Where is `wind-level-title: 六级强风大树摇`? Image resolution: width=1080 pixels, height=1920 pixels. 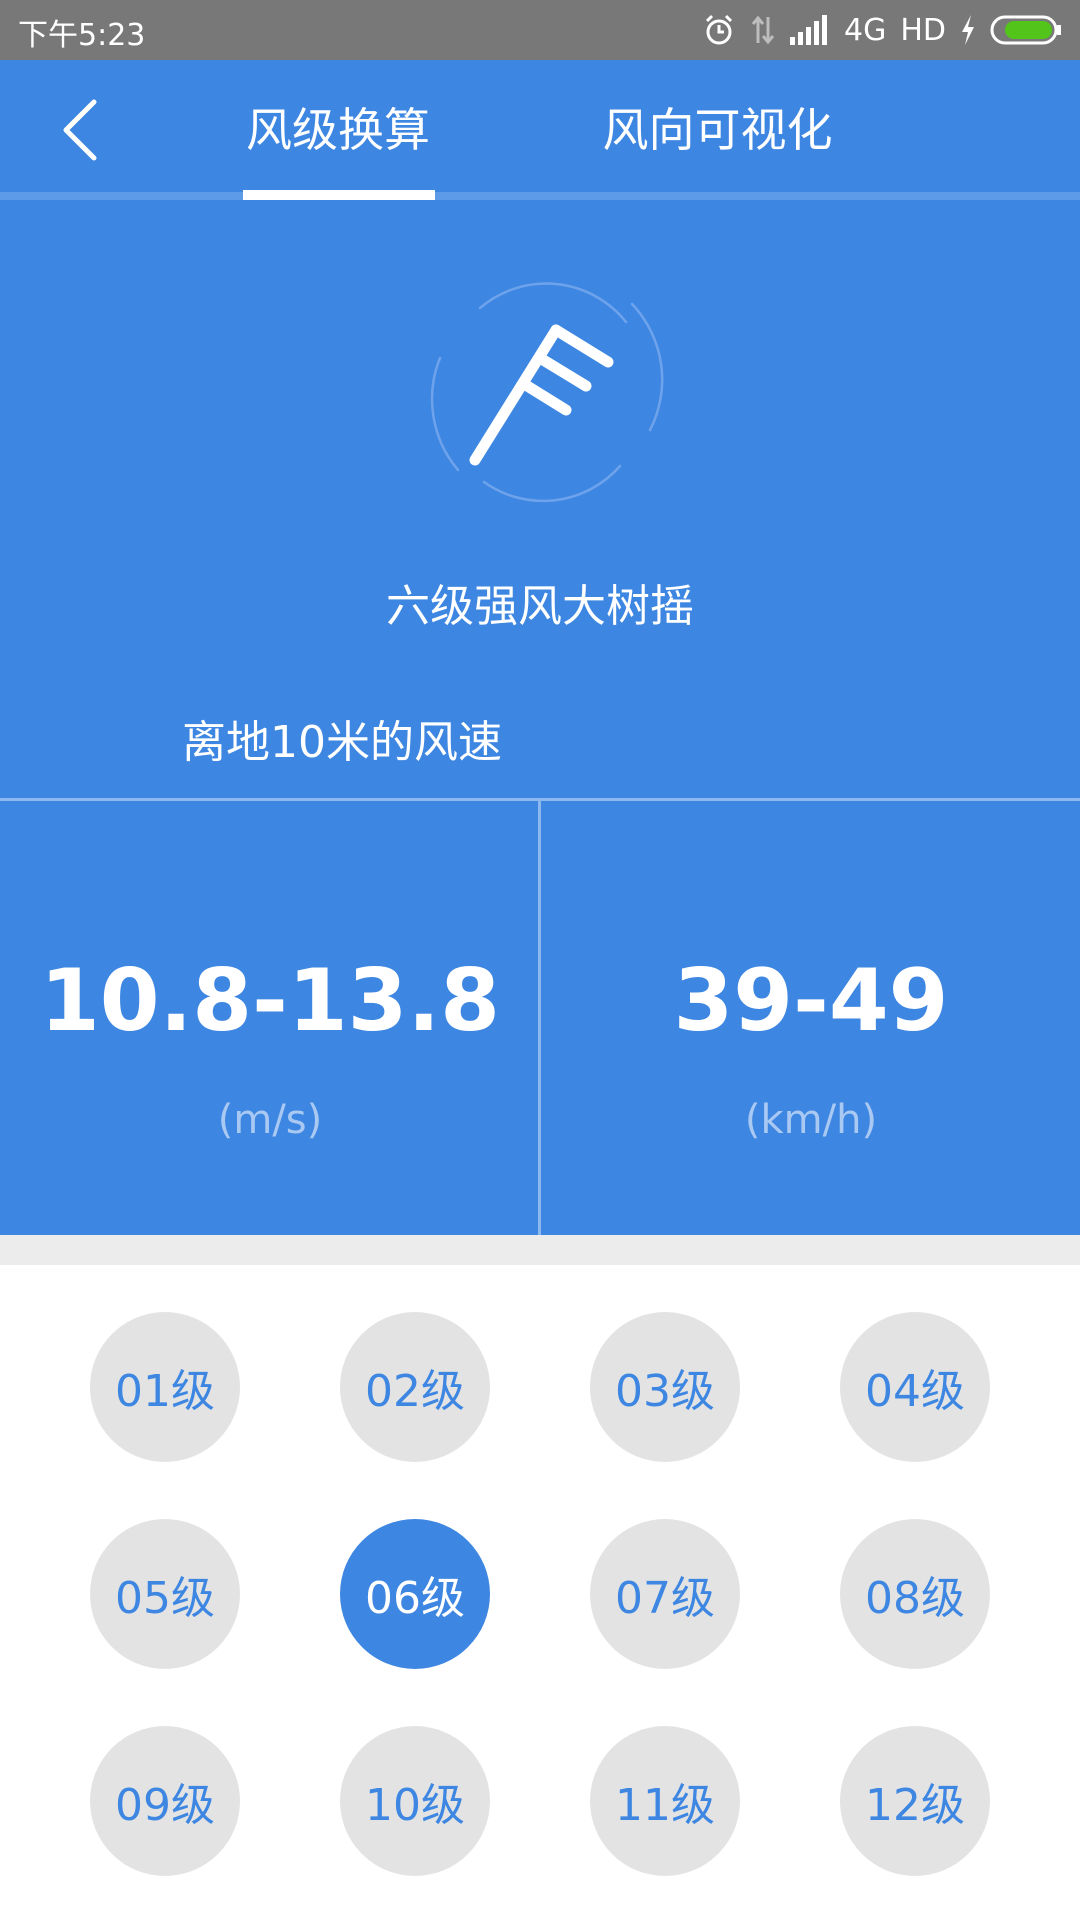
wind-level-title: 六级强风大树摇 is located at coordinates (540, 606).